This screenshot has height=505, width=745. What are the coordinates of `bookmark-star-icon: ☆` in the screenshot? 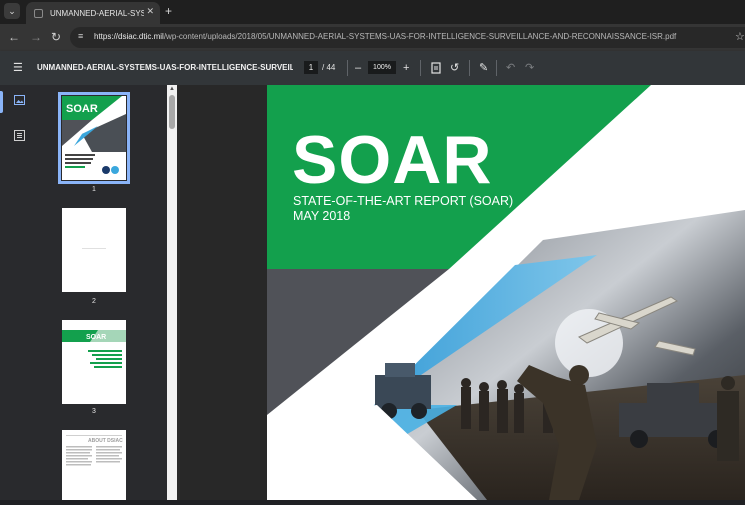 It's located at (740, 36).